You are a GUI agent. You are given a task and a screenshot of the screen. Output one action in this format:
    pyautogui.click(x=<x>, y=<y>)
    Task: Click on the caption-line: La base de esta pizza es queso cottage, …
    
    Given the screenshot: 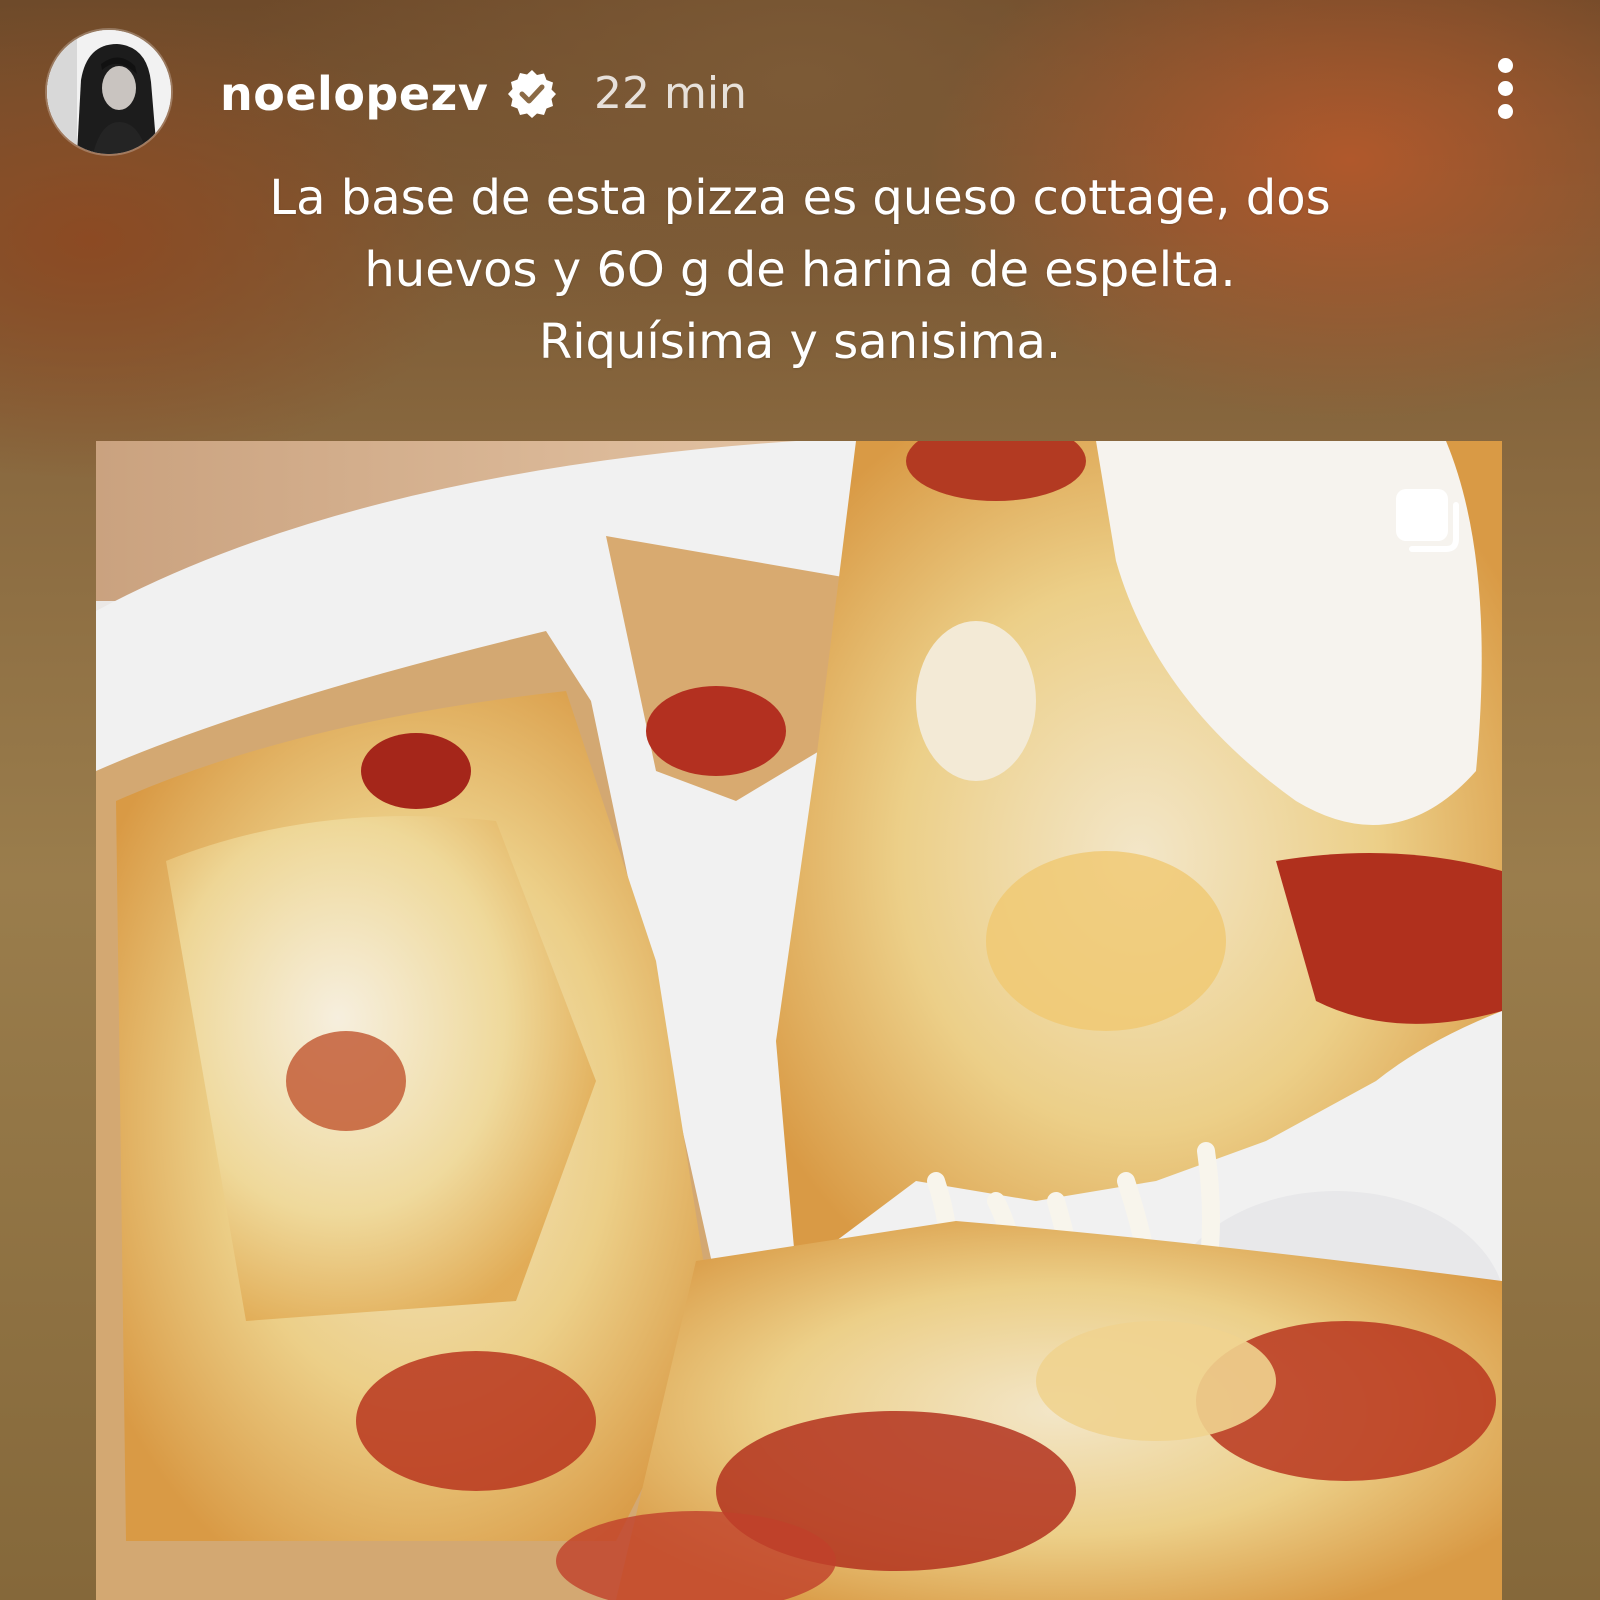 What is the action you would take?
    pyautogui.click(x=800, y=198)
    